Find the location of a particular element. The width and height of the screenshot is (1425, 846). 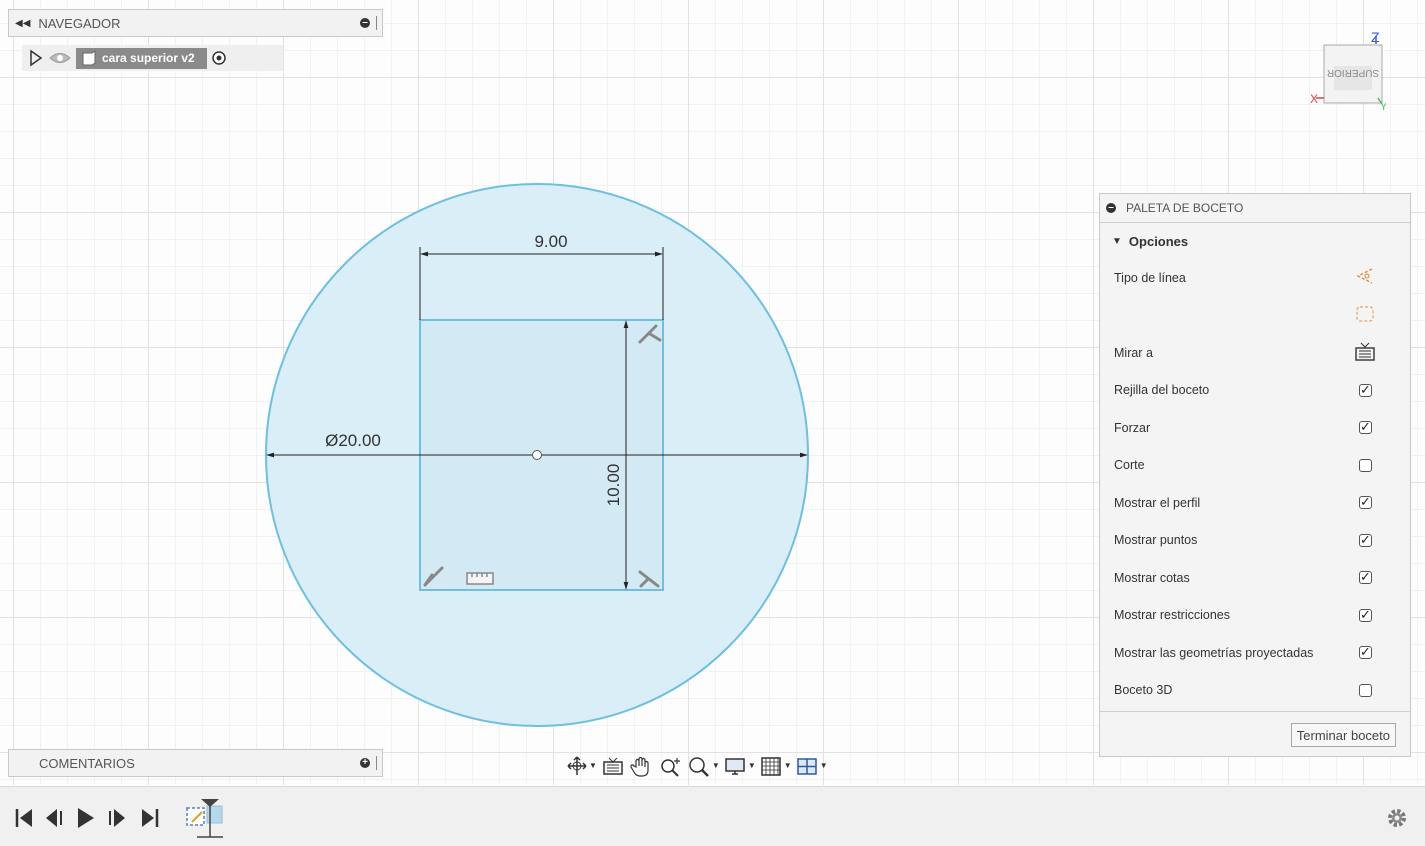

zoom-window-tool: ▼ is located at coordinates (703, 766).